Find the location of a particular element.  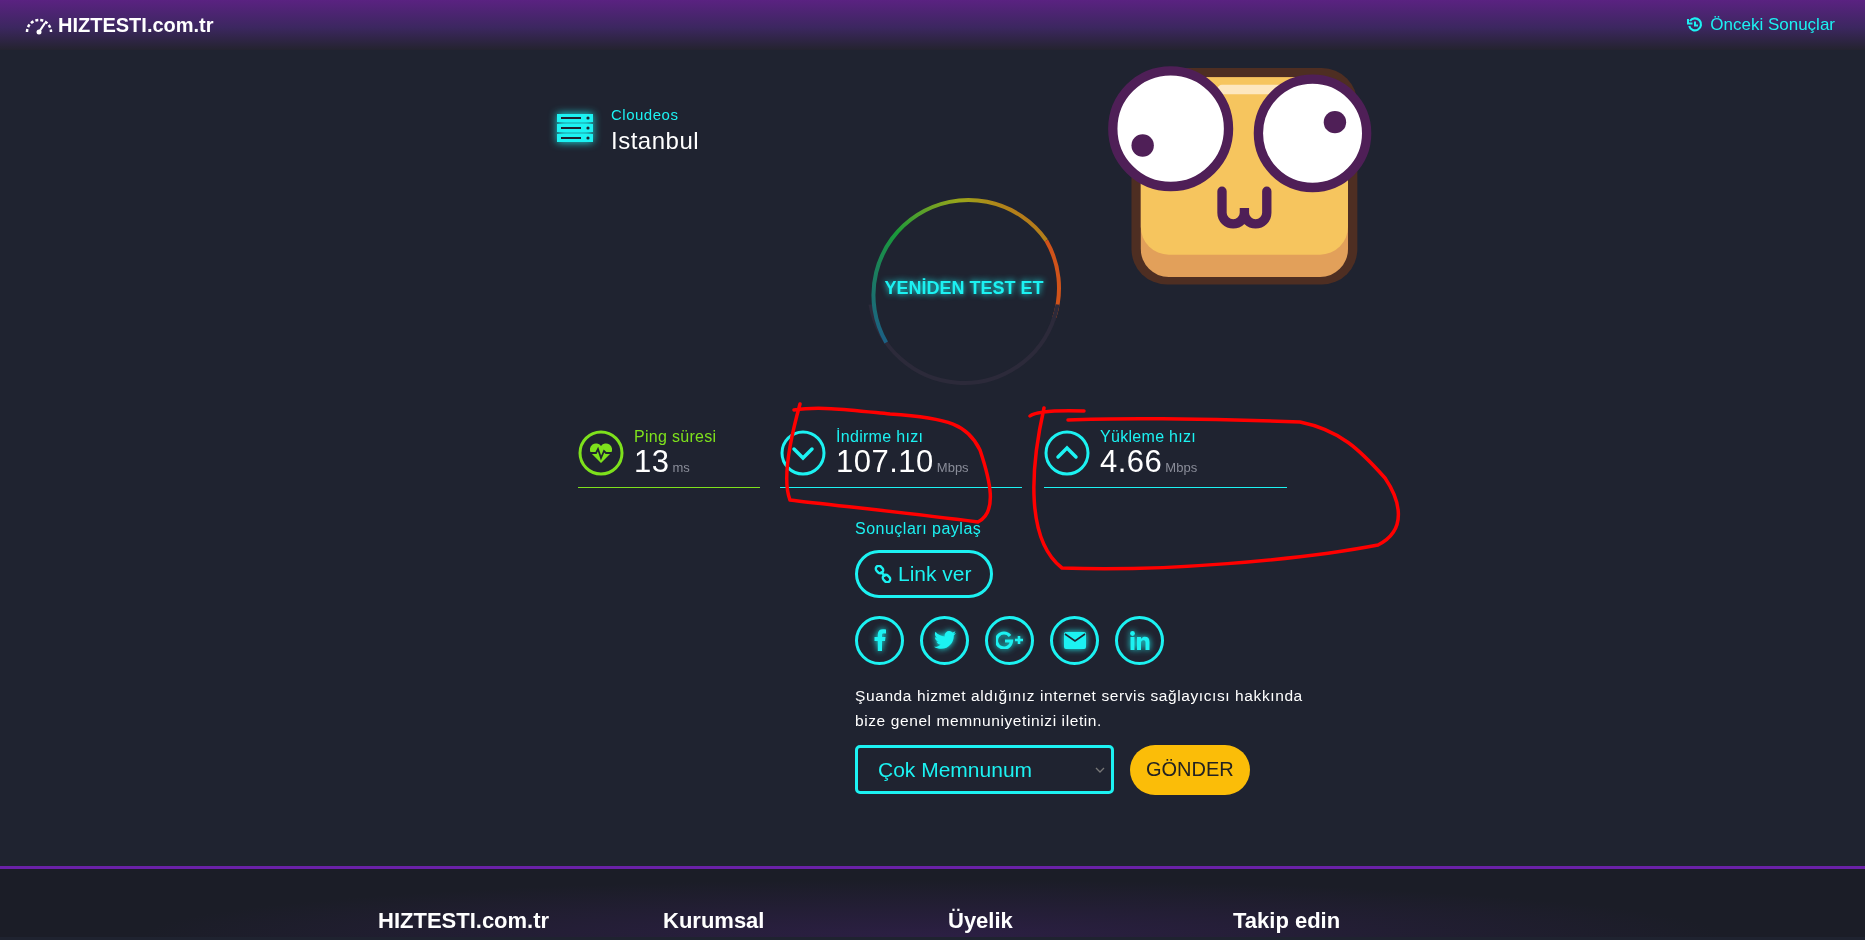

footer-heading: Takip edin is located at coordinates (1287, 922).